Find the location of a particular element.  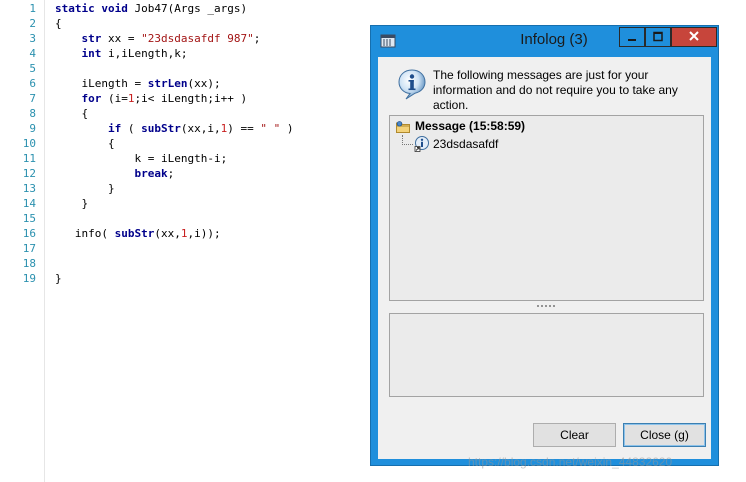

code-text: str xx = "23dsdasafdf 987"; is located at coordinates (158, 38).